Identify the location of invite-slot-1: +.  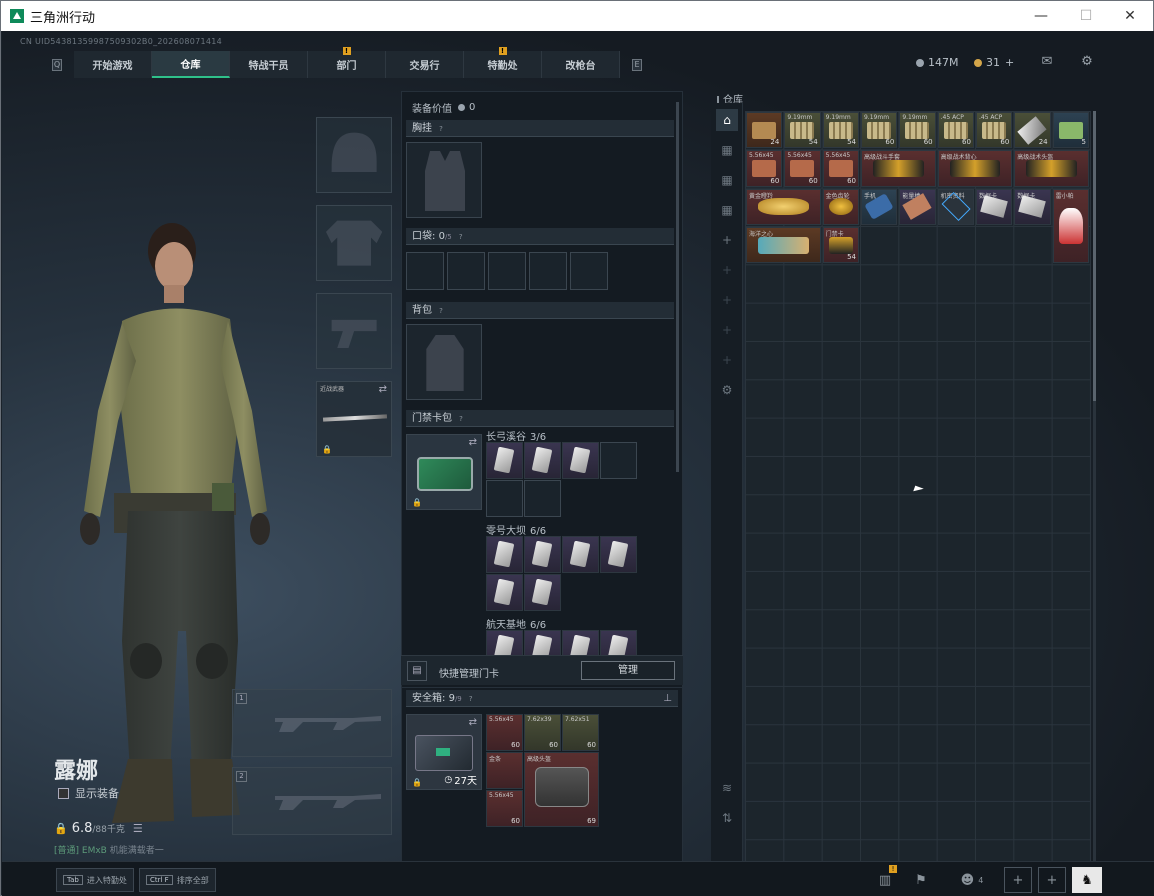
(1018, 880).